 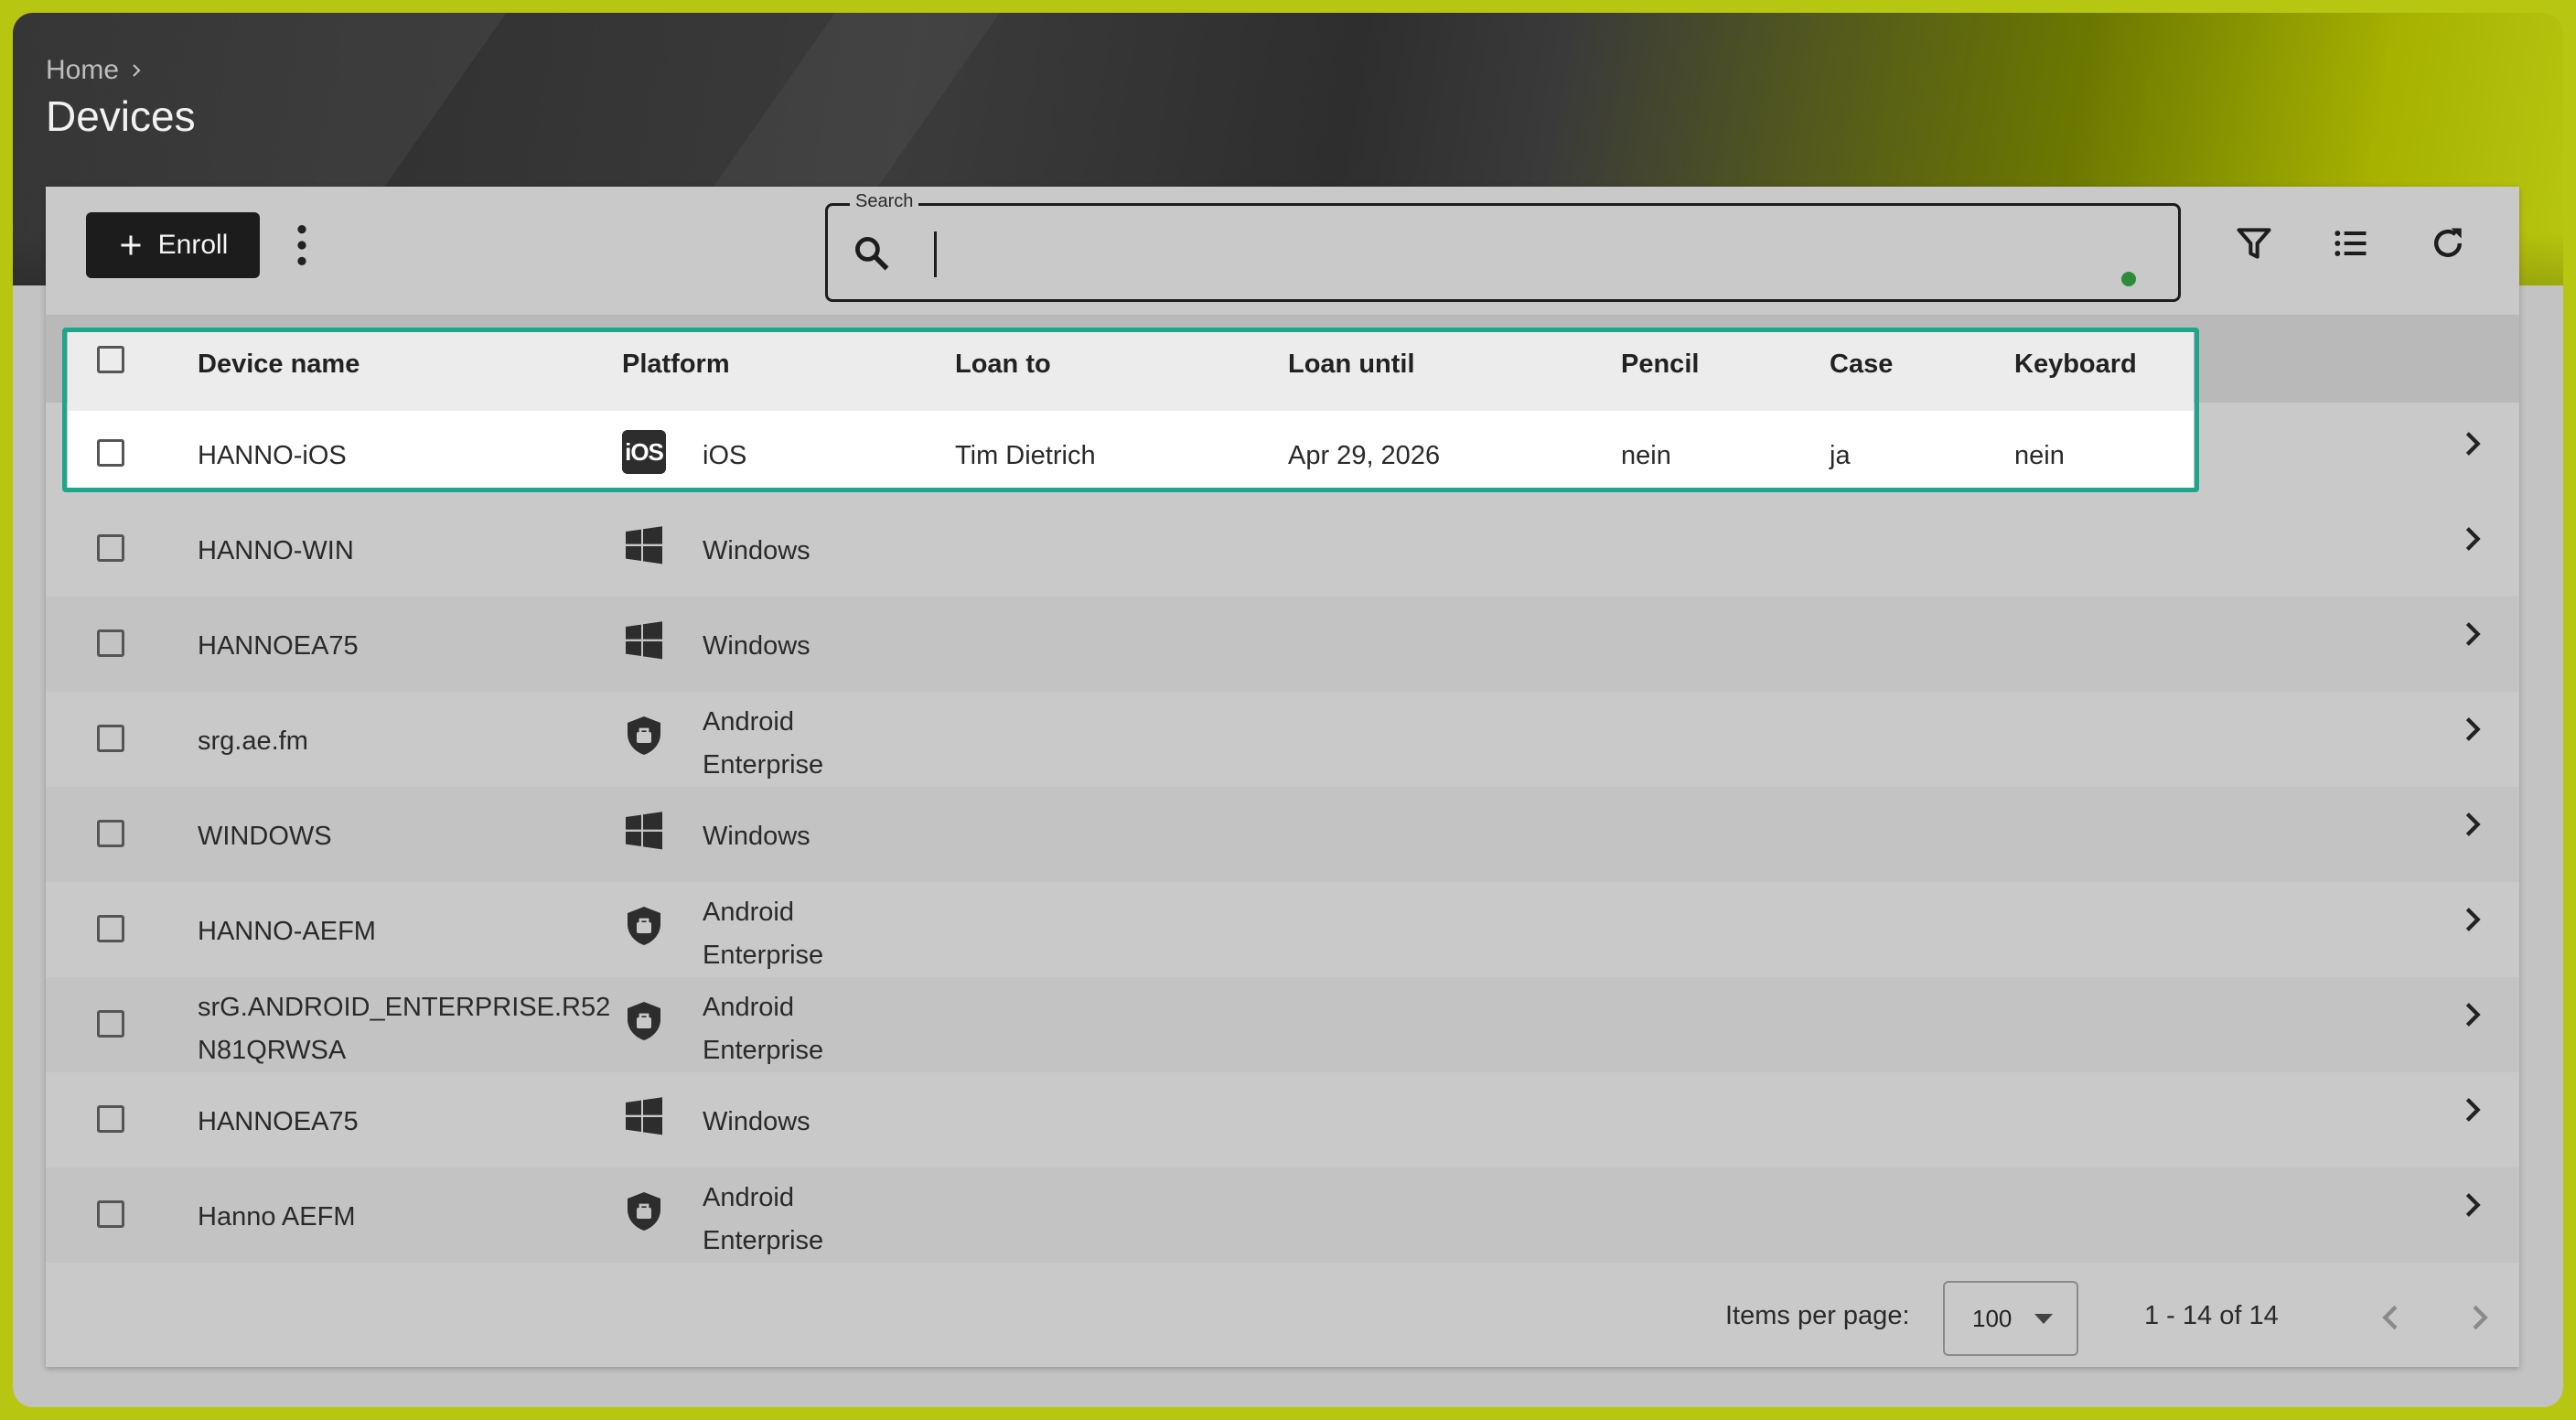 What do you see at coordinates (872, 254) in the screenshot?
I see `search-icon` at bounding box center [872, 254].